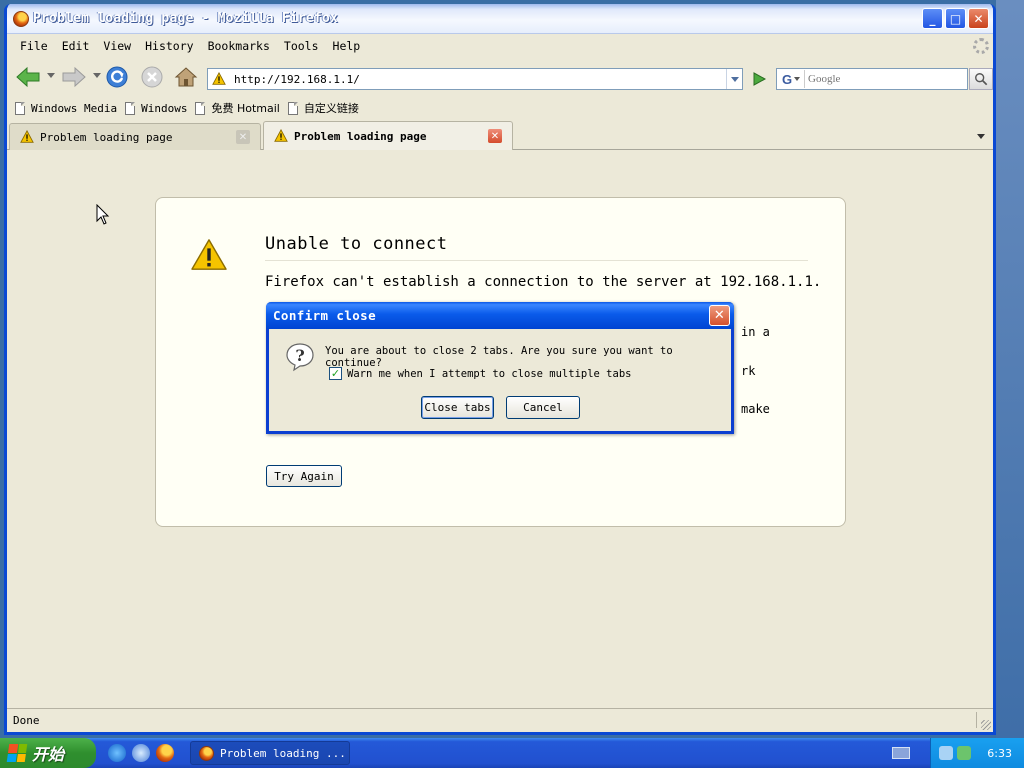  What do you see at coordinates (76, 46) in the screenshot?
I see `menu-edit: Edit` at bounding box center [76, 46].